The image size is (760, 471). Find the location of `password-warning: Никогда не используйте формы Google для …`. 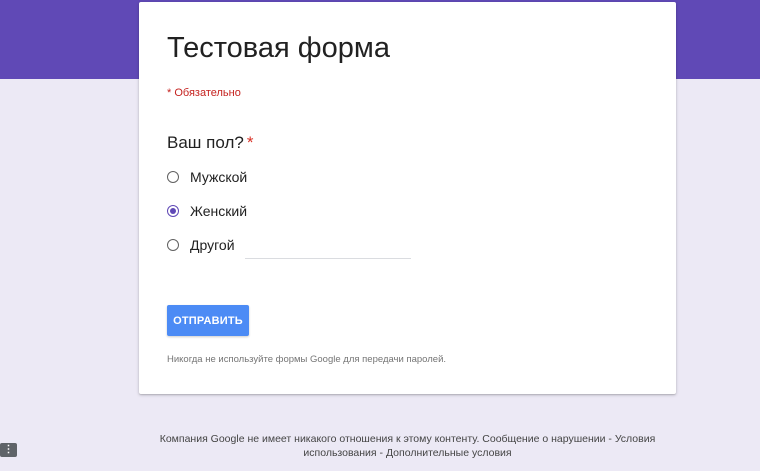

password-warning: Никогда не используйте формы Google для … is located at coordinates (307, 359).